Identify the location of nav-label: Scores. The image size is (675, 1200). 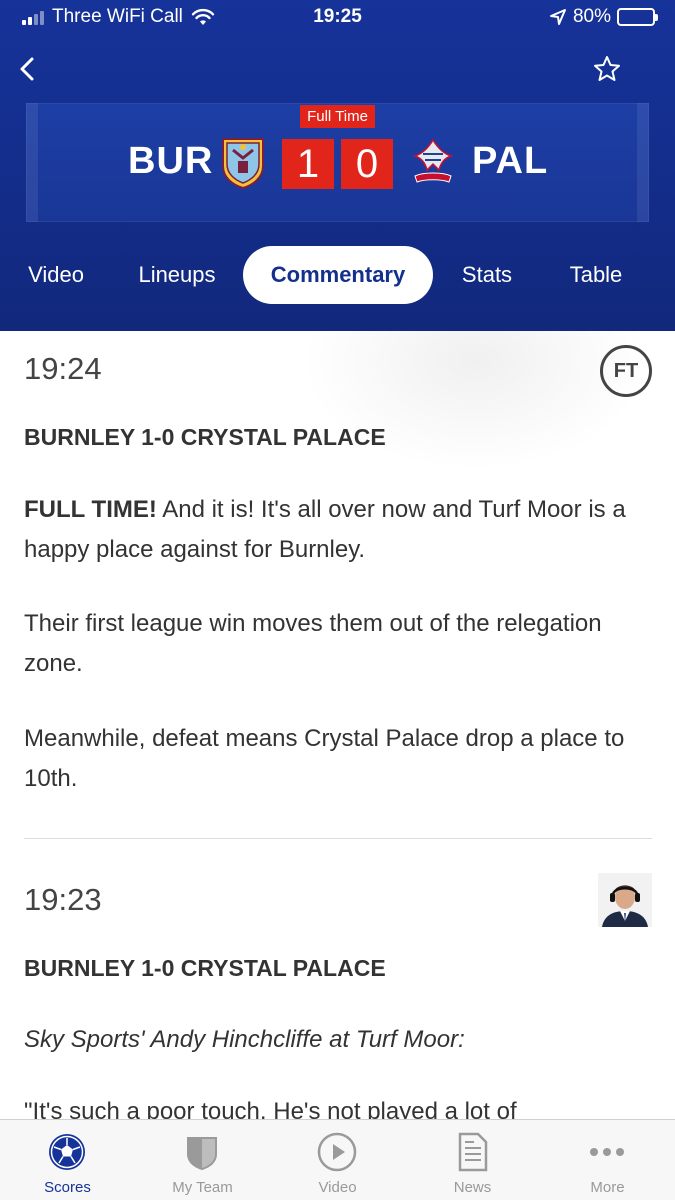
(67, 1187).